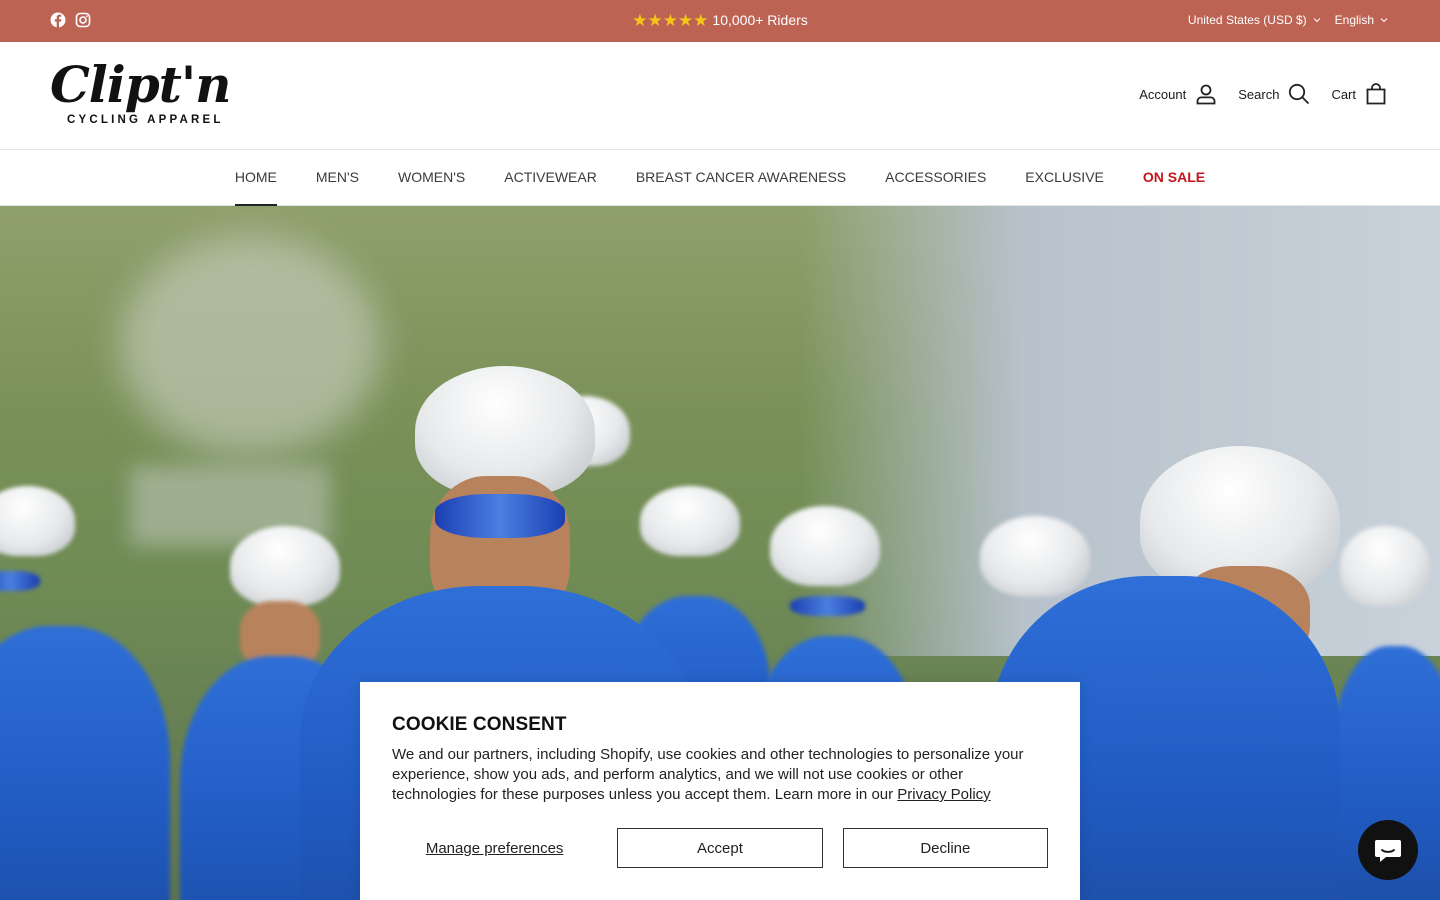 This screenshot has height=900, width=1440. Describe the element at coordinates (1359, 94) in the screenshot. I see `cart-link: Cart` at that location.